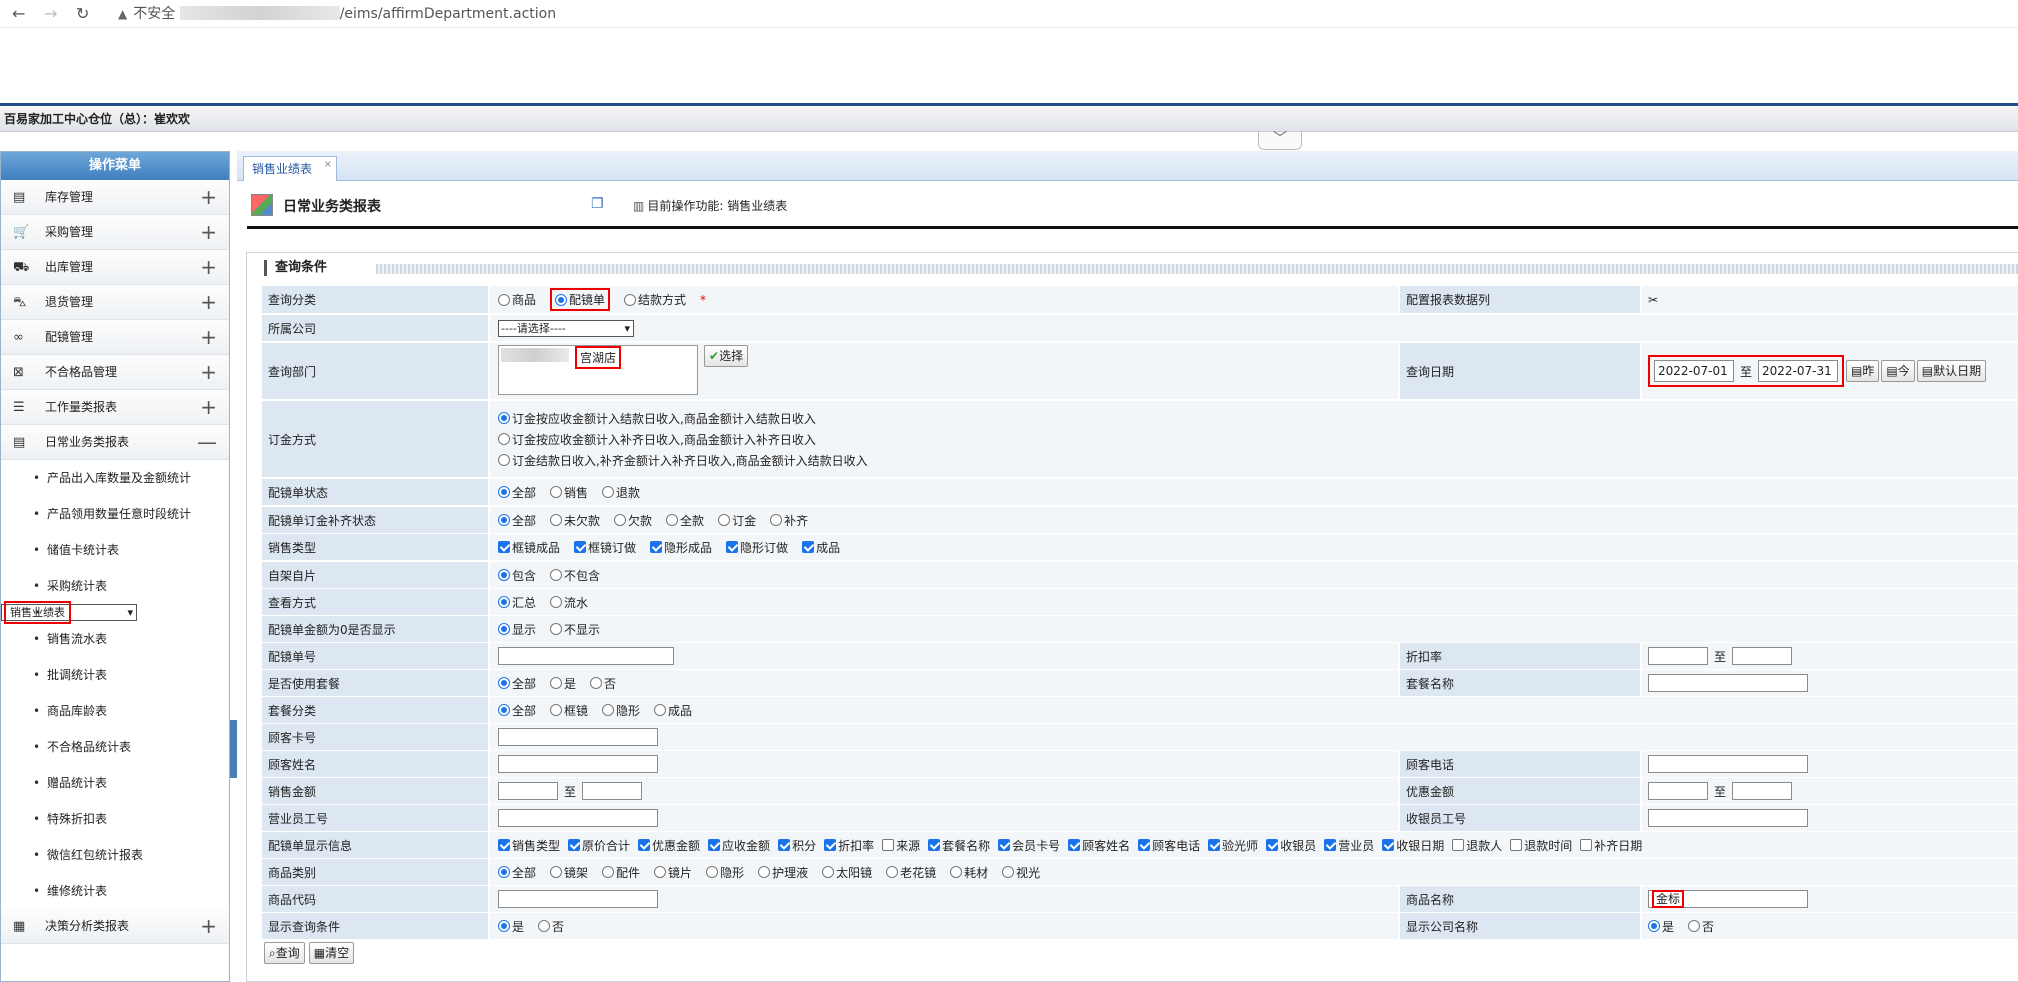  I want to click on radio-option: 镜片, so click(673, 872).